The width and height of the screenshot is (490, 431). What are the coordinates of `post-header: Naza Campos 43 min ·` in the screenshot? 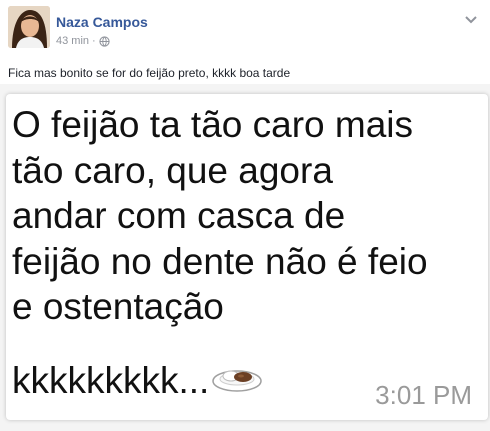 It's located at (246, 29).